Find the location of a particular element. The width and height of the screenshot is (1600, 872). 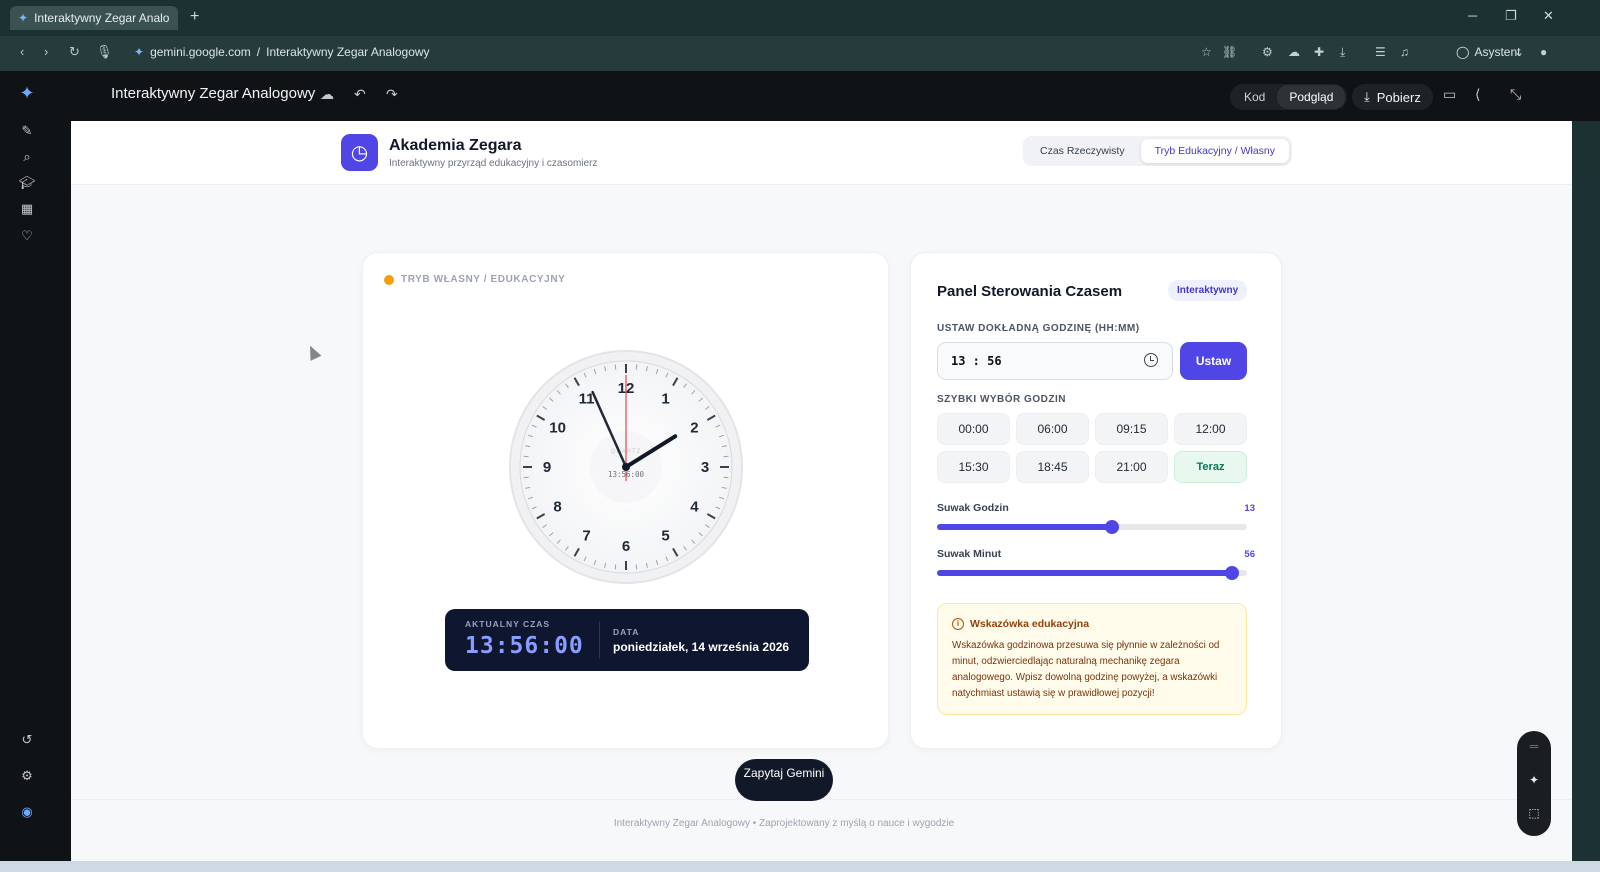

restore-icon: ❐ is located at coordinates (1511, 16).